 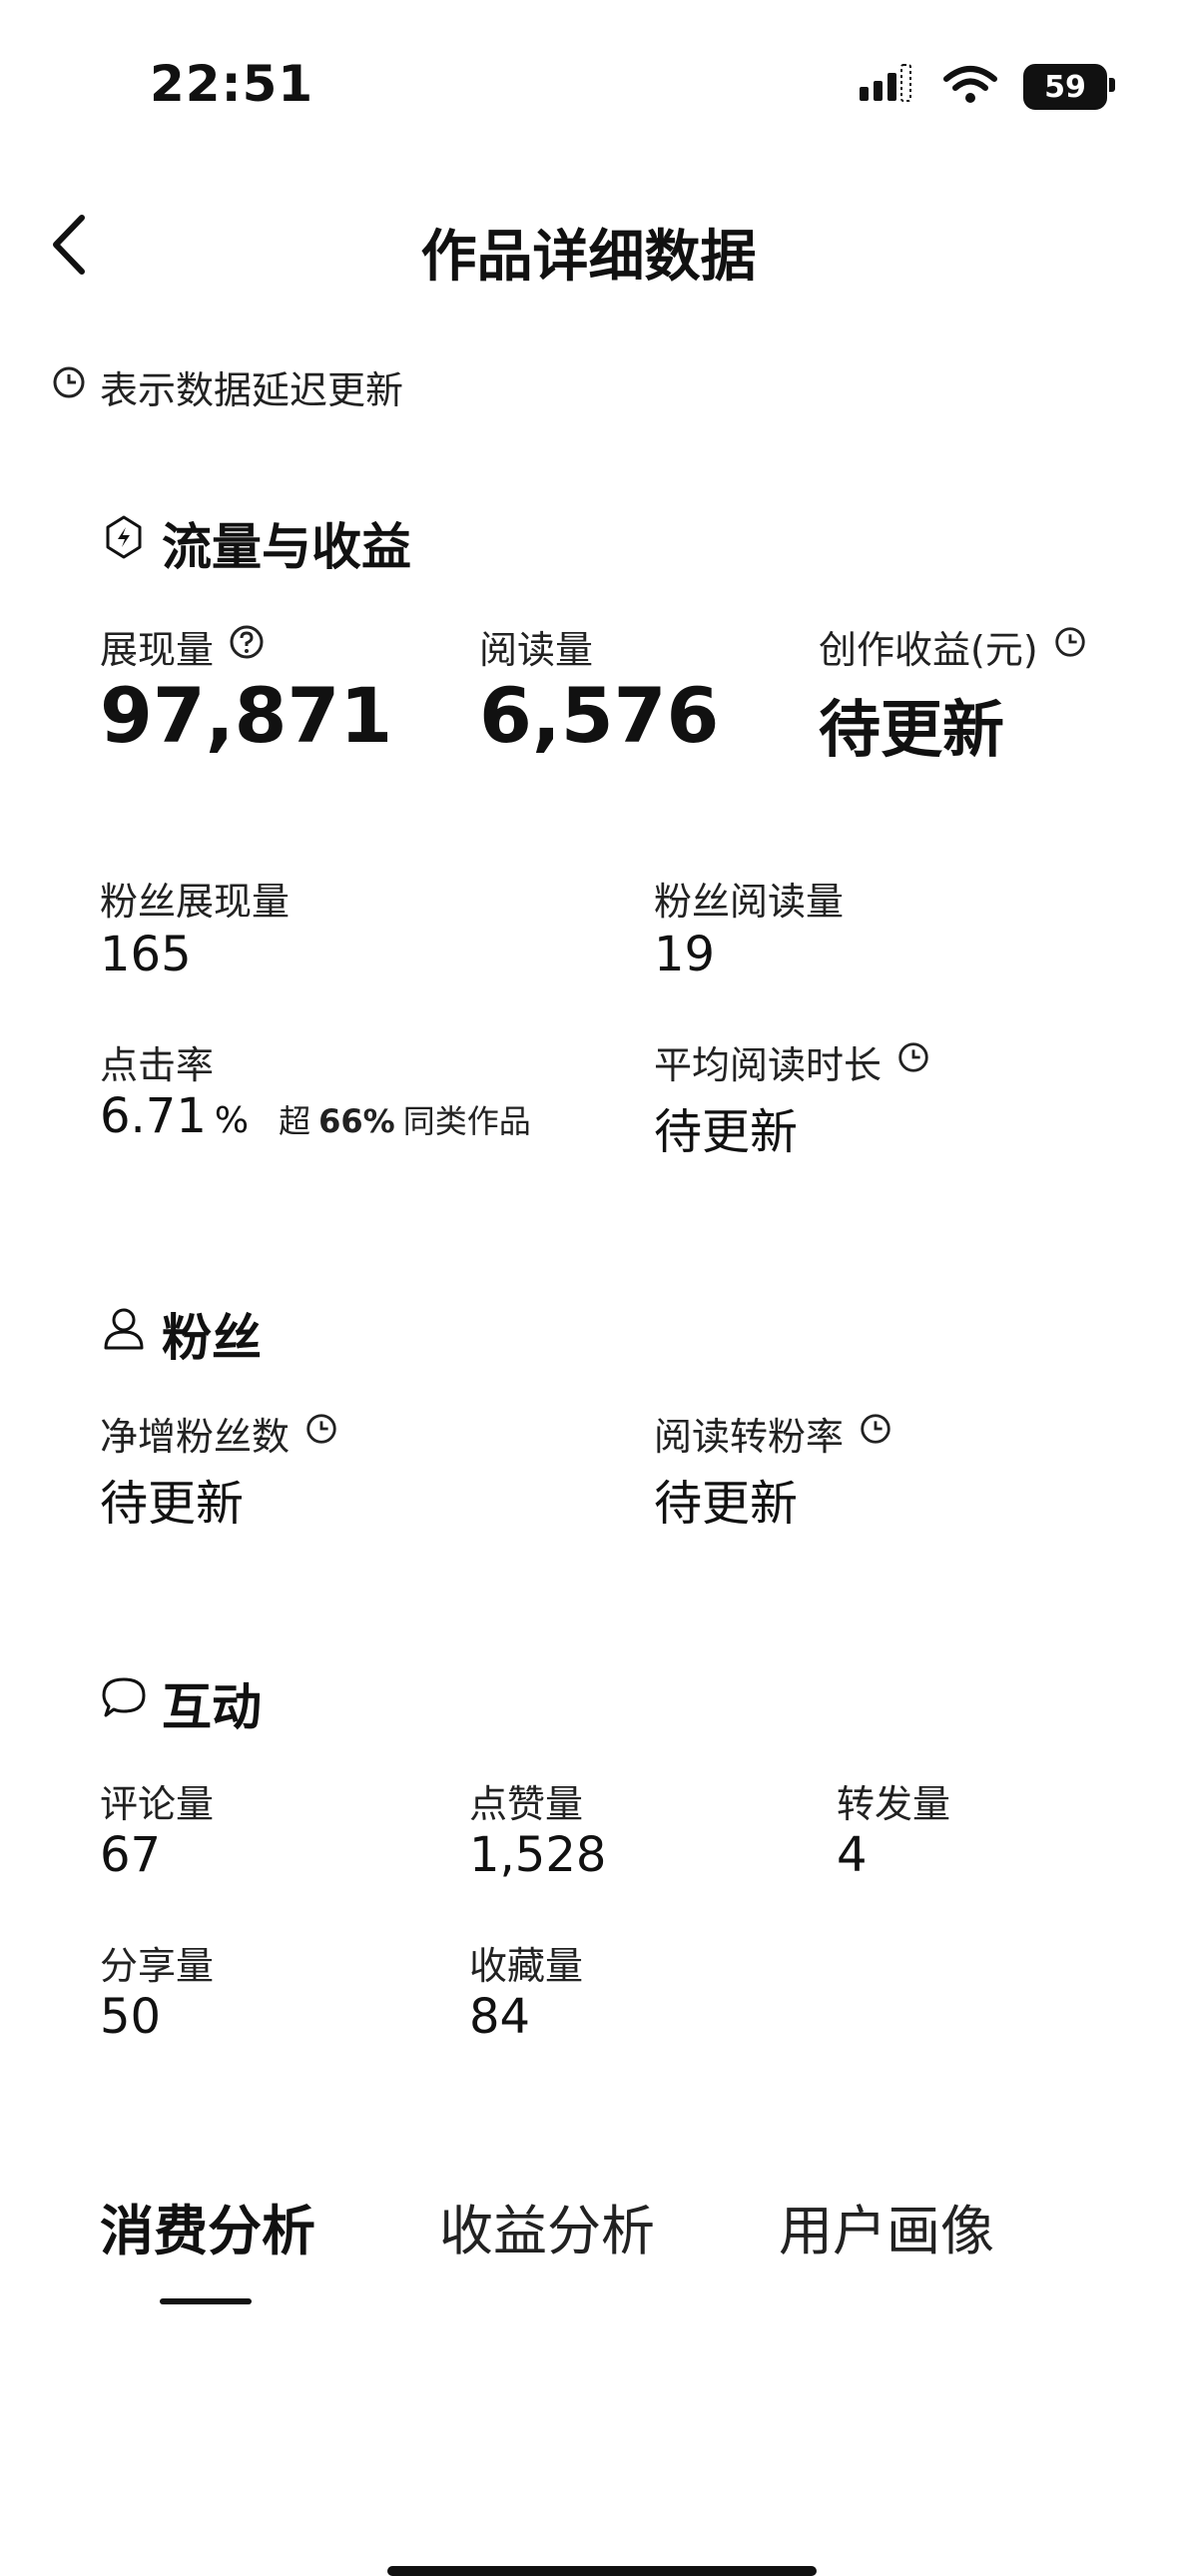 I want to click on wifi-icon, so click(x=970, y=87).